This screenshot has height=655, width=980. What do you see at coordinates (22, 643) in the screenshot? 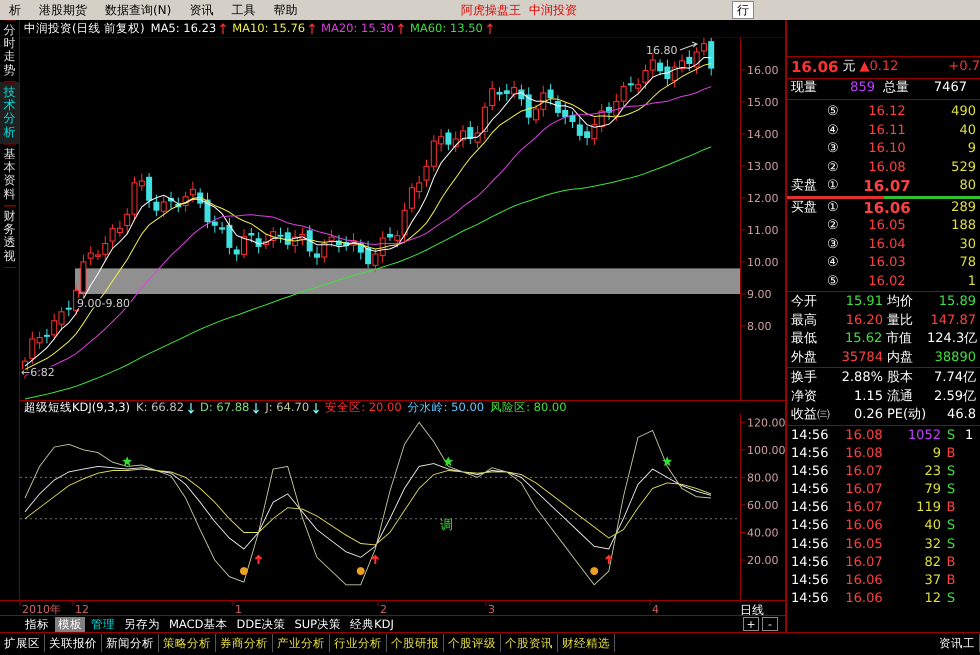
I see `bottom-tab: 扩展区` at bounding box center [22, 643].